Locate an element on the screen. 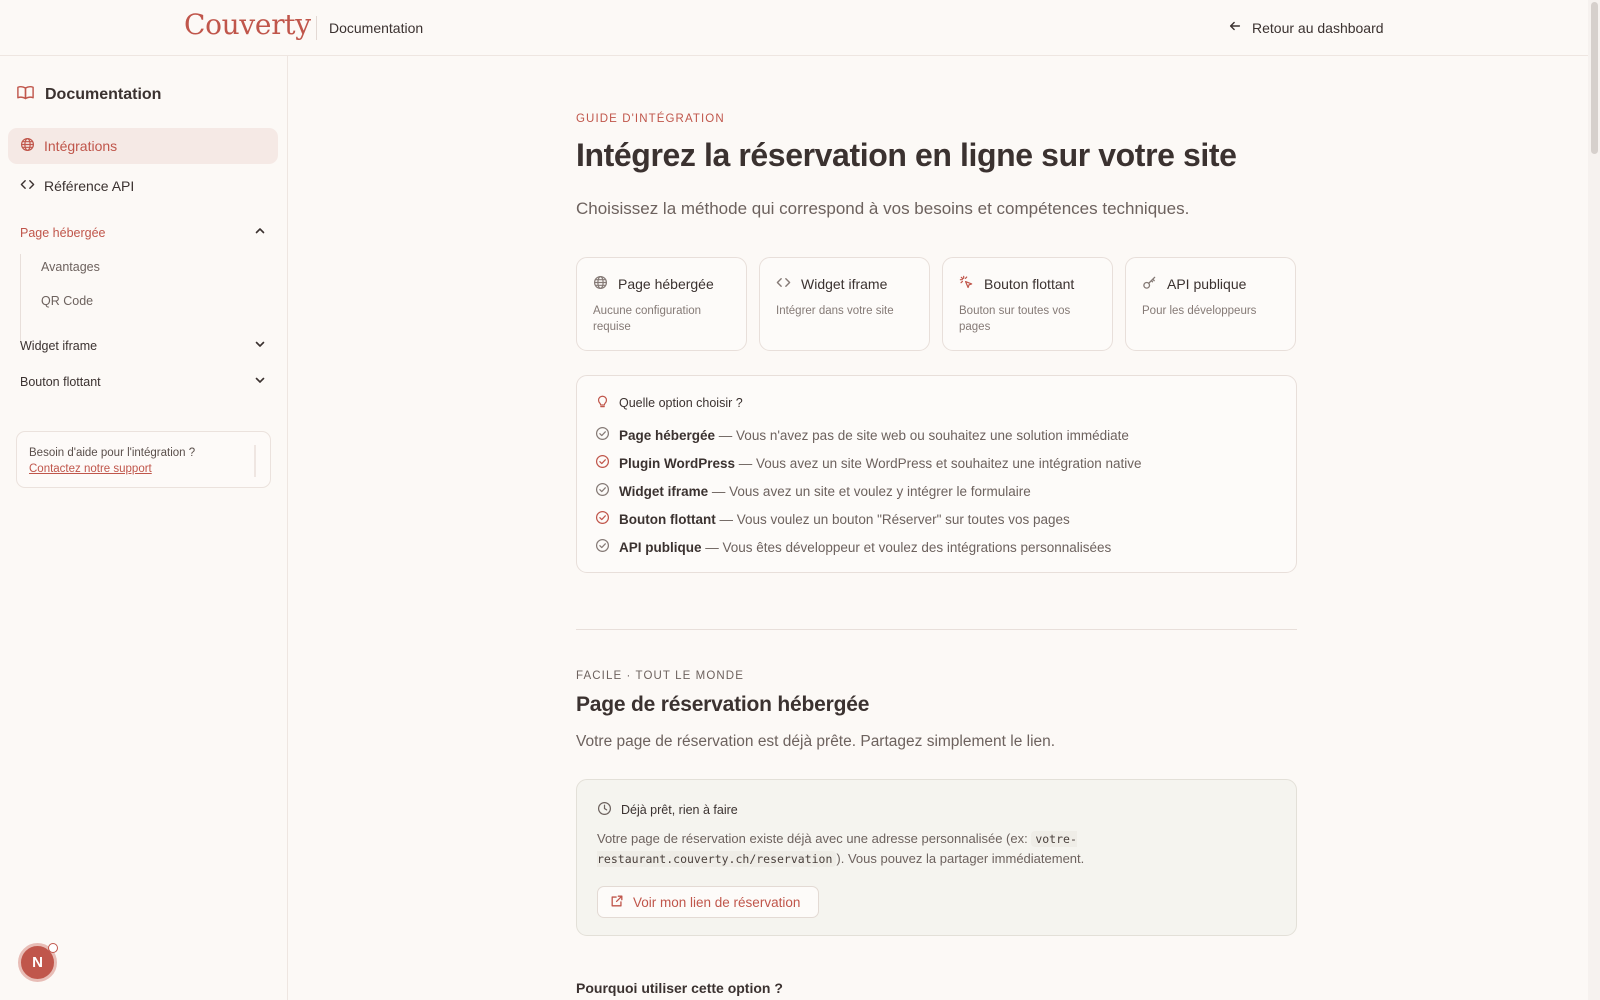  card-description: Aucune configuration requise is located at coordinates (647, 319).